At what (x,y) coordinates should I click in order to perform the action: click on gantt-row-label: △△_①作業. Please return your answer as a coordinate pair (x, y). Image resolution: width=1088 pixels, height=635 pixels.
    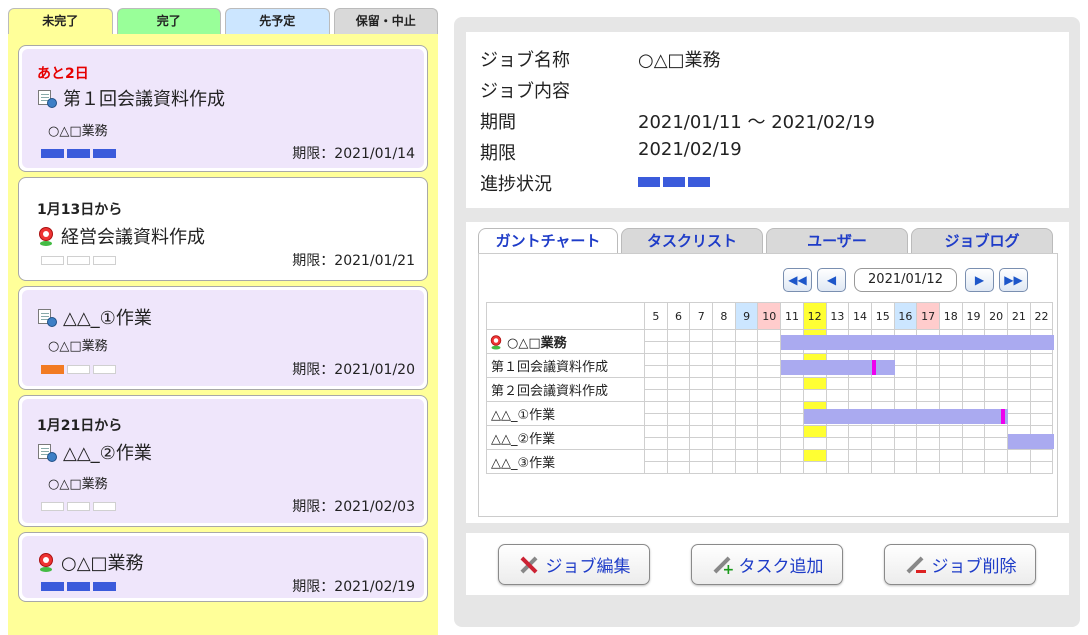
    Looking at the image, I should click on (565, 413).